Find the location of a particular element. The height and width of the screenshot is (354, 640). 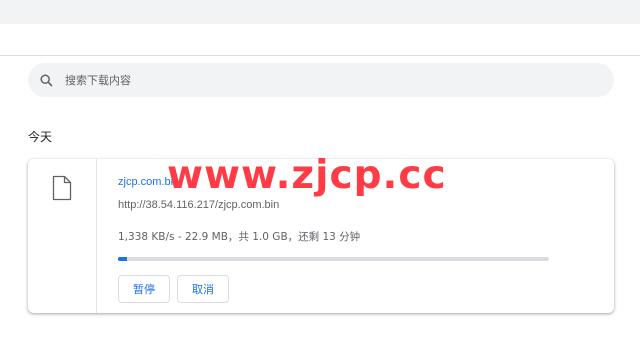

file-icon is located at coordinates (62, 190).